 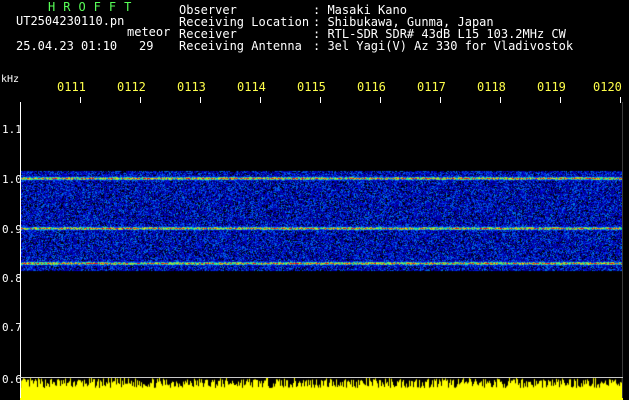 What do you see at coordinates (70, 21) in the screenshot?
I see `file-name: UT2504230110.pn` at bounding box center [70, 21].